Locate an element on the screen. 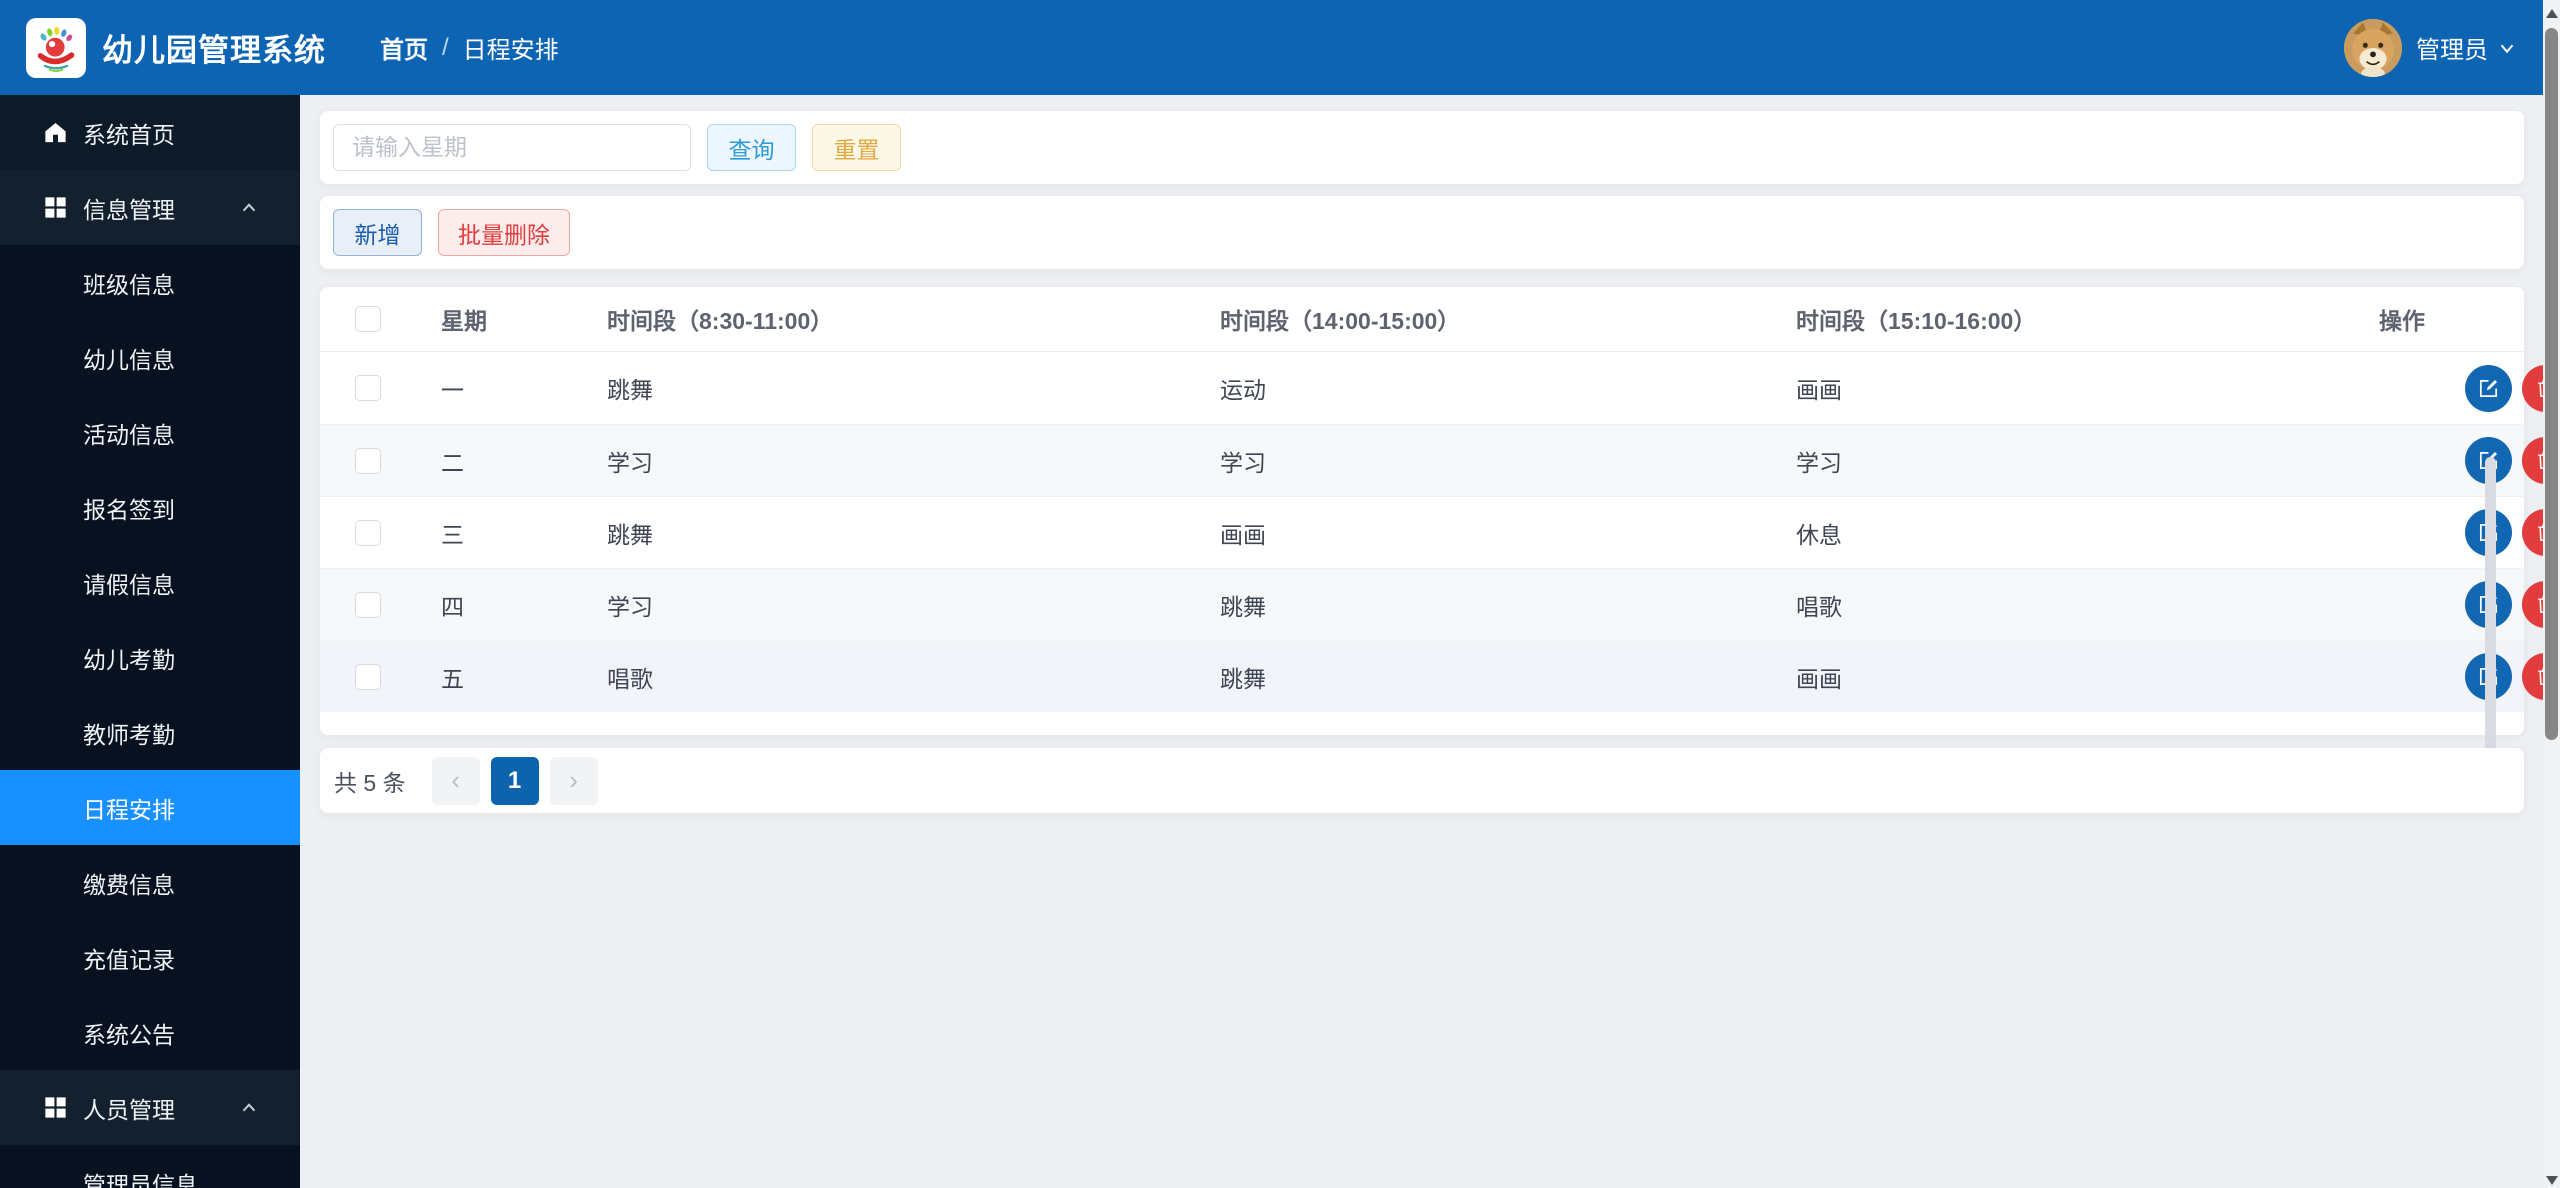  scrollbar-thumb is located at coordinates (2551, 384).